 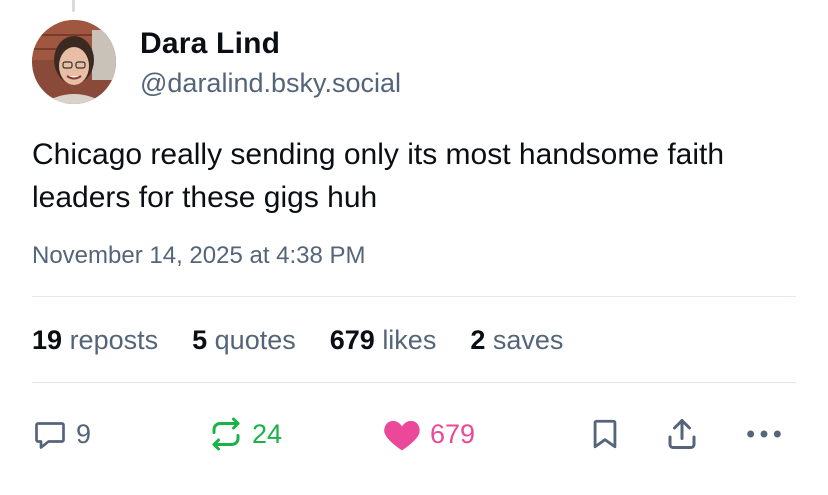 What do you see at coordinates (478, 340) in the screenshot?
I see `stat-count: 2` at bounding box center [478, 340].